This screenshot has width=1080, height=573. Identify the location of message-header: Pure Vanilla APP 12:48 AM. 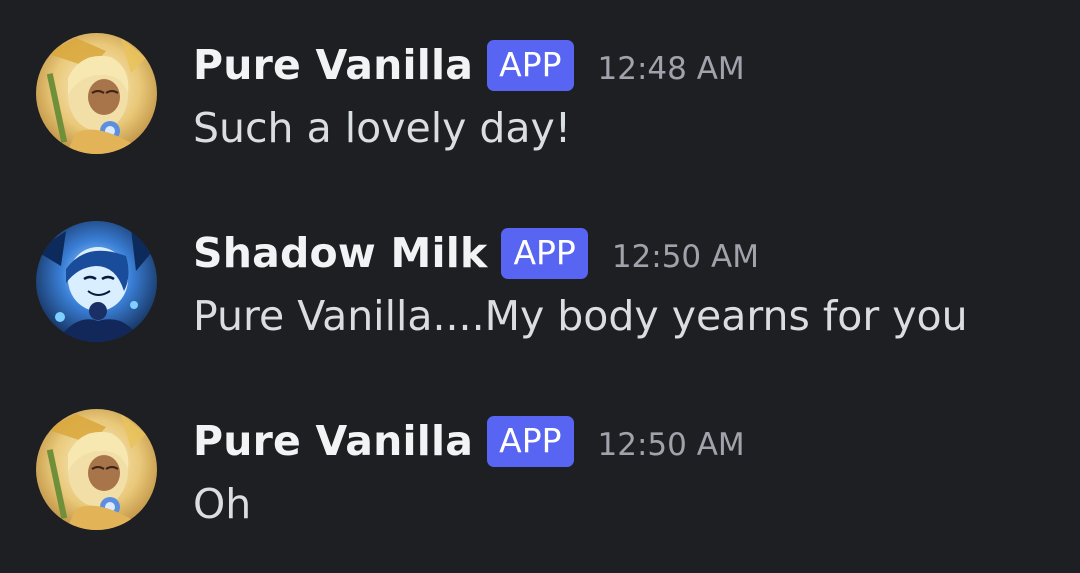
(469, 65).